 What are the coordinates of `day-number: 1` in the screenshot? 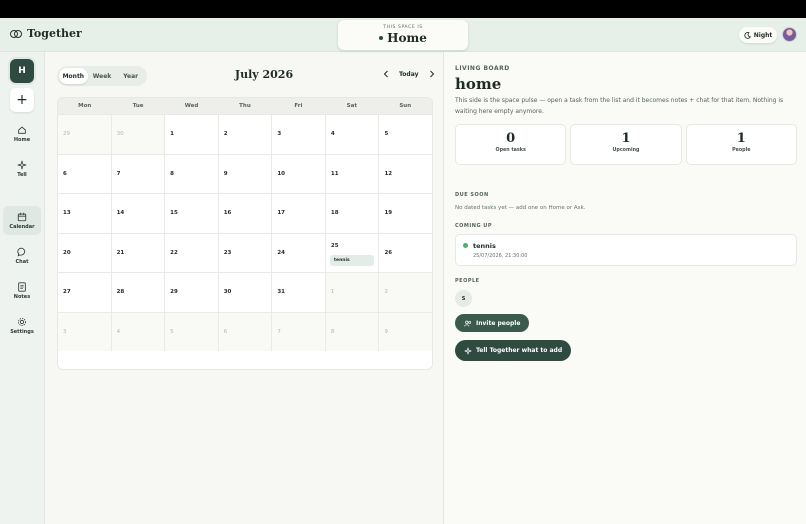 It's located at (172, 134).